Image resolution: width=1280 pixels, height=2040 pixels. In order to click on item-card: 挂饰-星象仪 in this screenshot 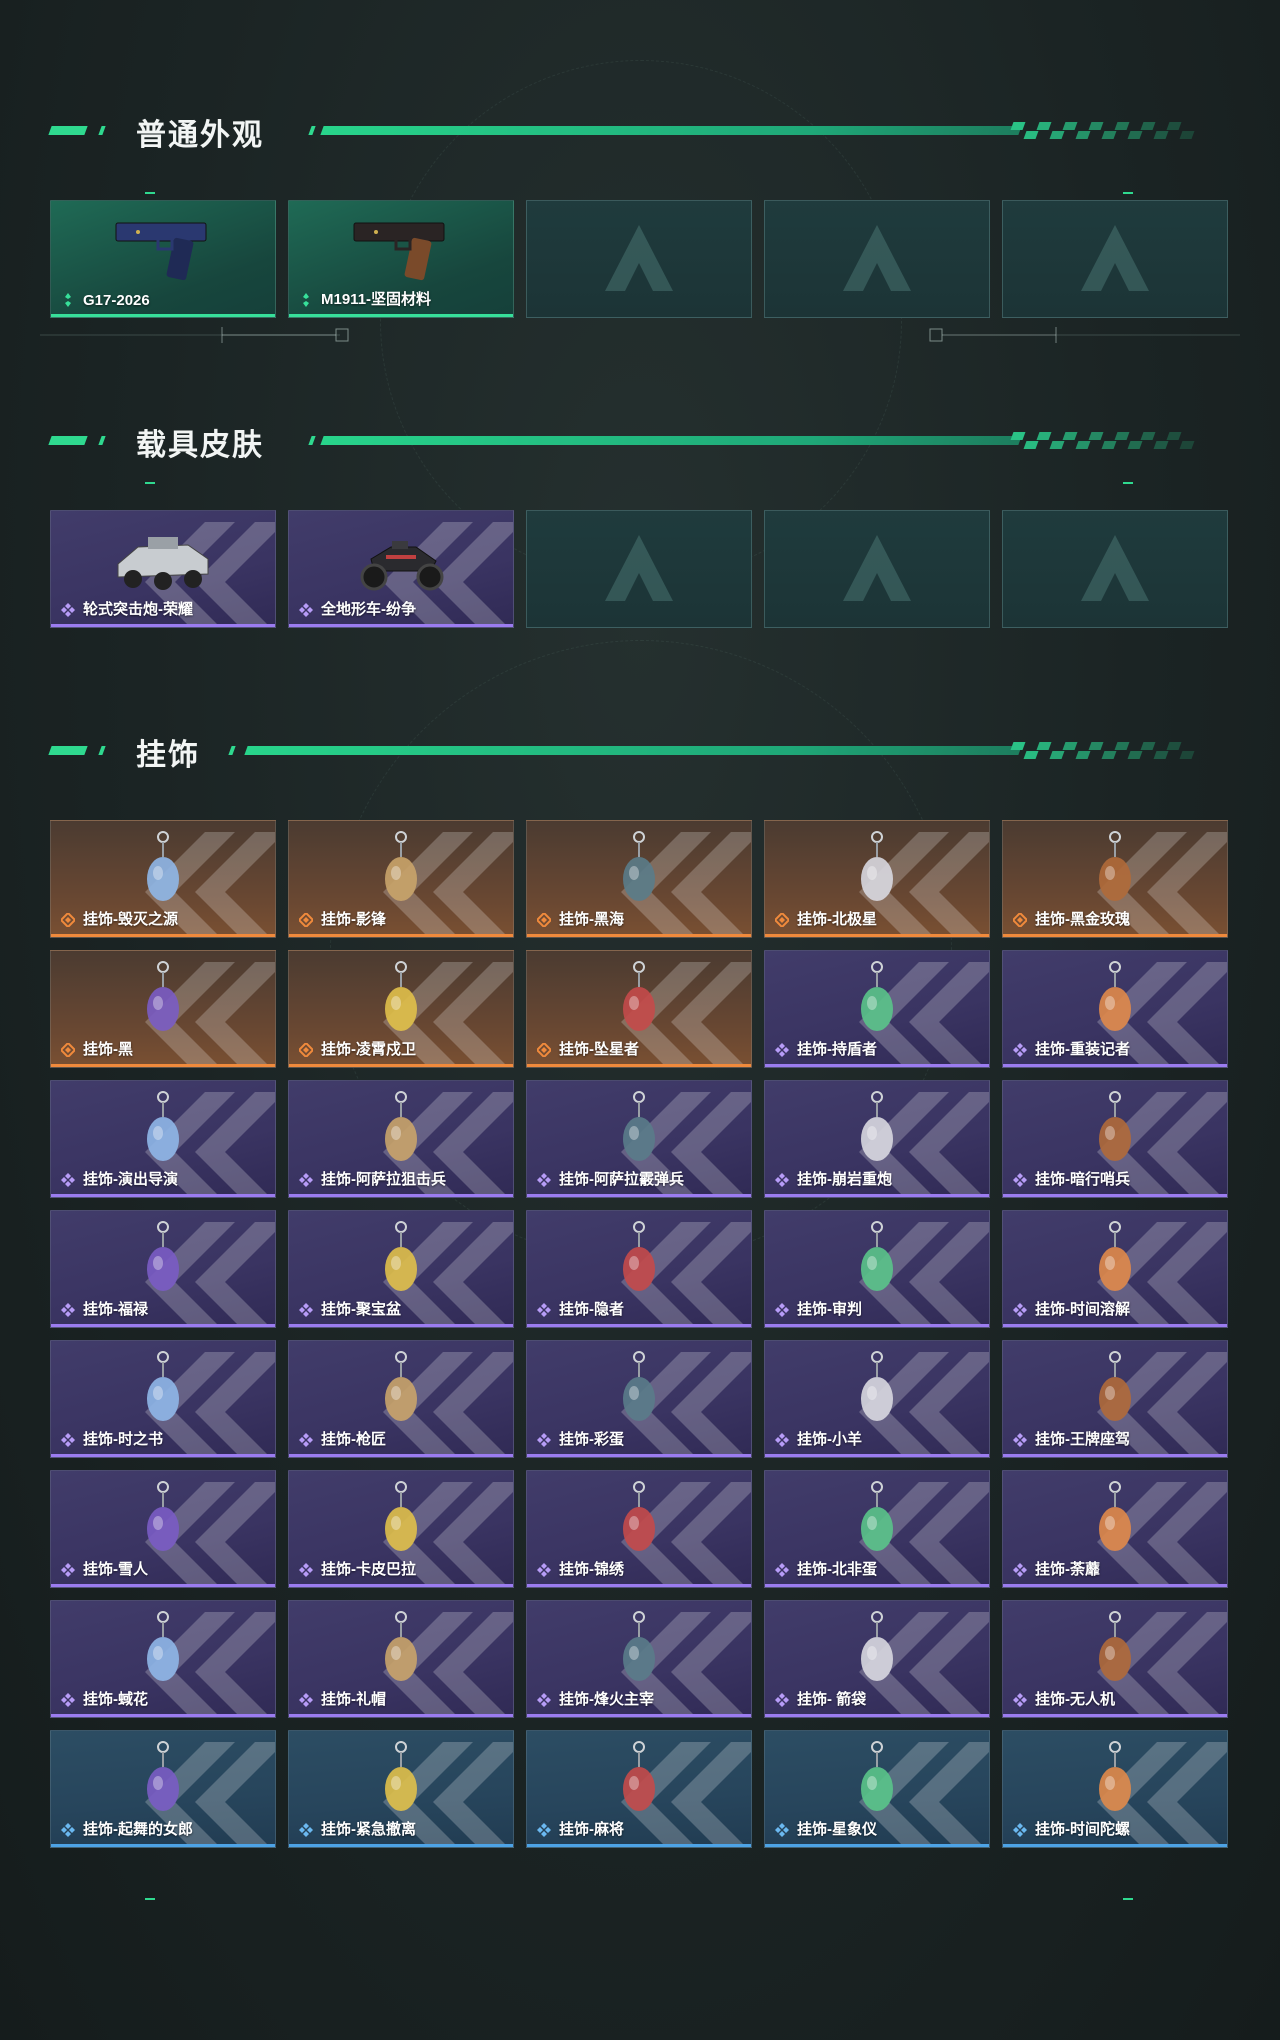, I will do `click(877, 1789)`.